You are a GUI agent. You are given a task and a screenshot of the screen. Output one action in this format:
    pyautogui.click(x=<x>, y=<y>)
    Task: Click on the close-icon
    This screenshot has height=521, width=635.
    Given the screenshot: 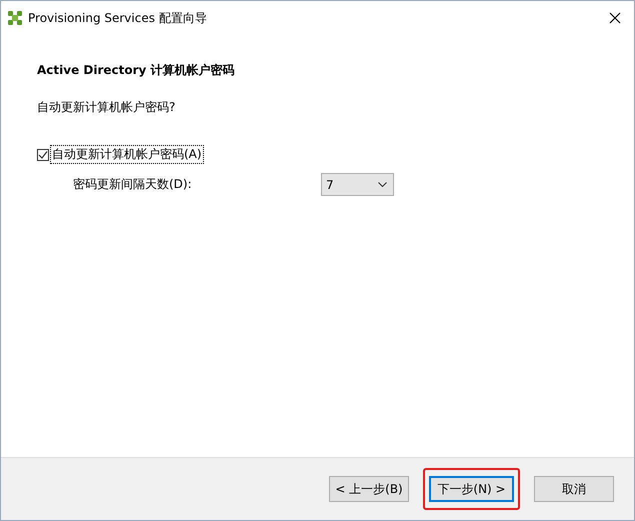 What is the action you would take?
    pyautogui.click(x=615, y=18)
    